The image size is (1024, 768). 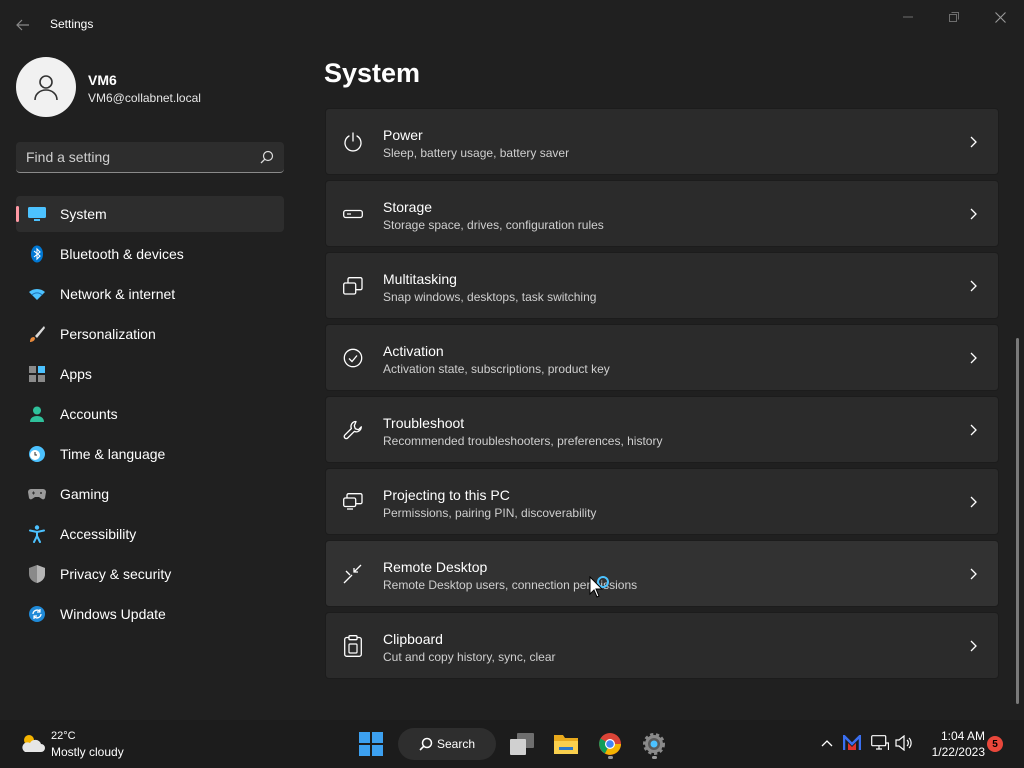 What do you see at coordinates (150, 454) in the screenshot?
I see `sidebar-item-time-language: Time & language` at bounding box center [150, 454].